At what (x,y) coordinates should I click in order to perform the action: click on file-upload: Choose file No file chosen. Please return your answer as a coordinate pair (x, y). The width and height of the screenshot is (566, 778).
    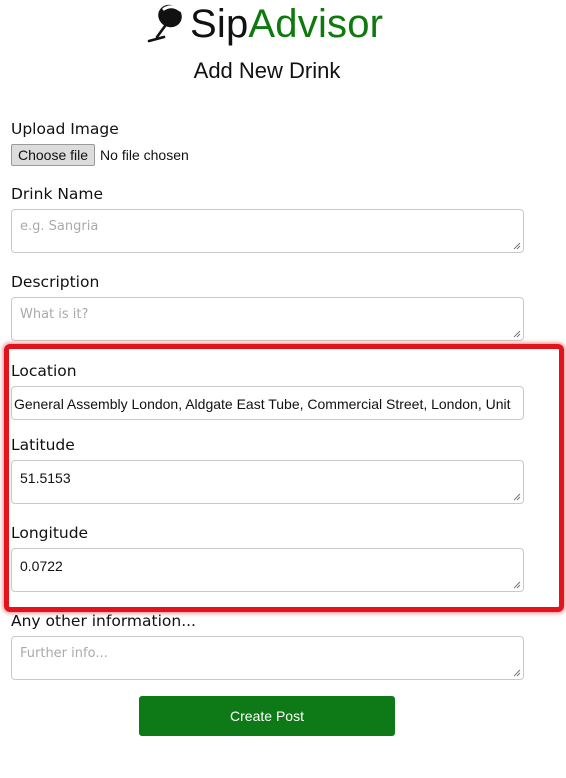
    Looking at the image, I should click on (100, 155).